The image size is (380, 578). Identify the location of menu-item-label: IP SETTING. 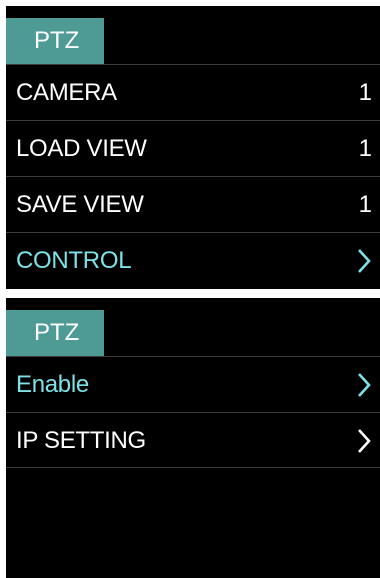
(81, 440).